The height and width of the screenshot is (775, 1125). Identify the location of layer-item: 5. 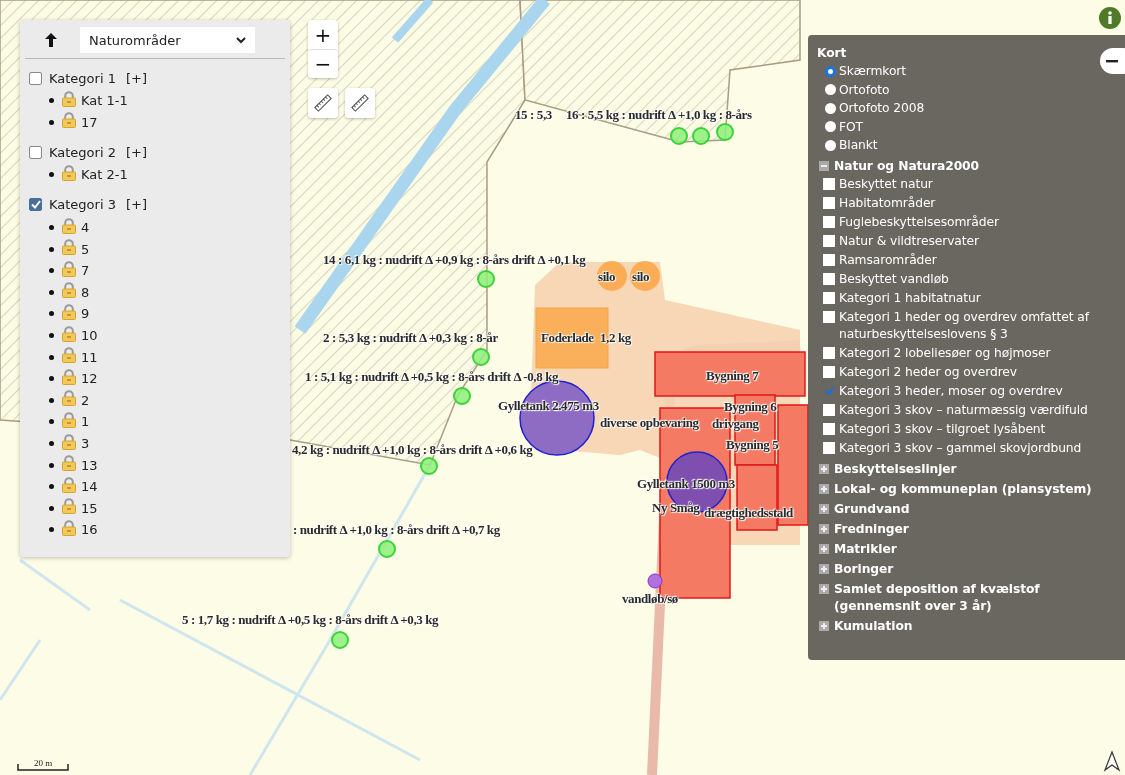
(85, 249).